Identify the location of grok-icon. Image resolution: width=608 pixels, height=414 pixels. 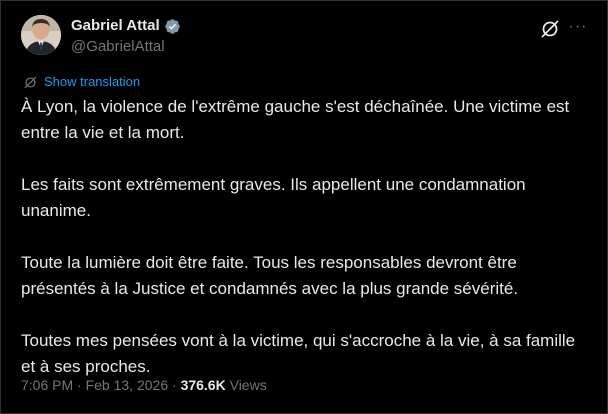
(550, 29).